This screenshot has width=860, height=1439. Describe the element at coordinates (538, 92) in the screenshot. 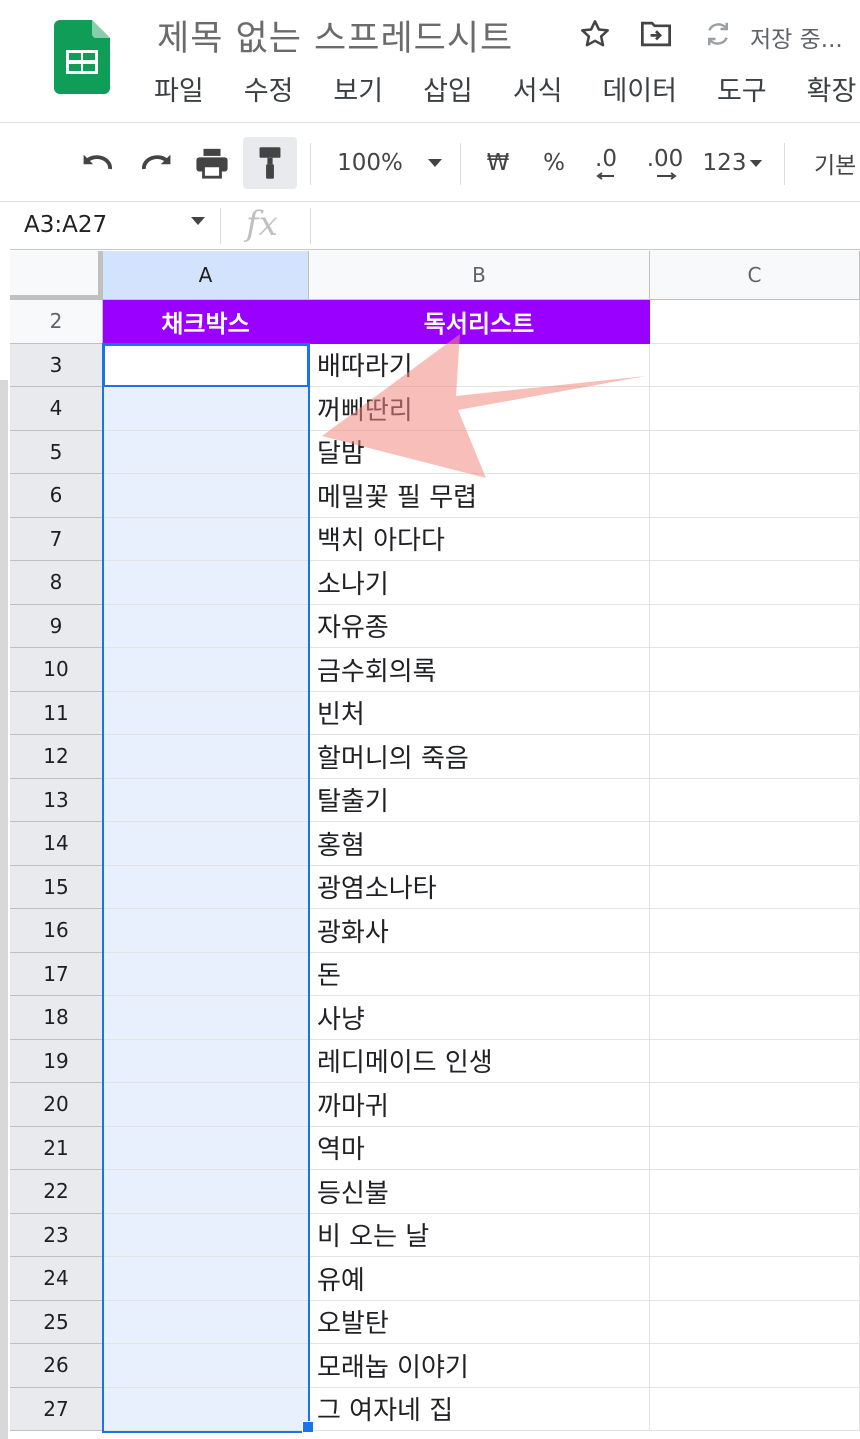

I see `menu-format: 서식` at that location.